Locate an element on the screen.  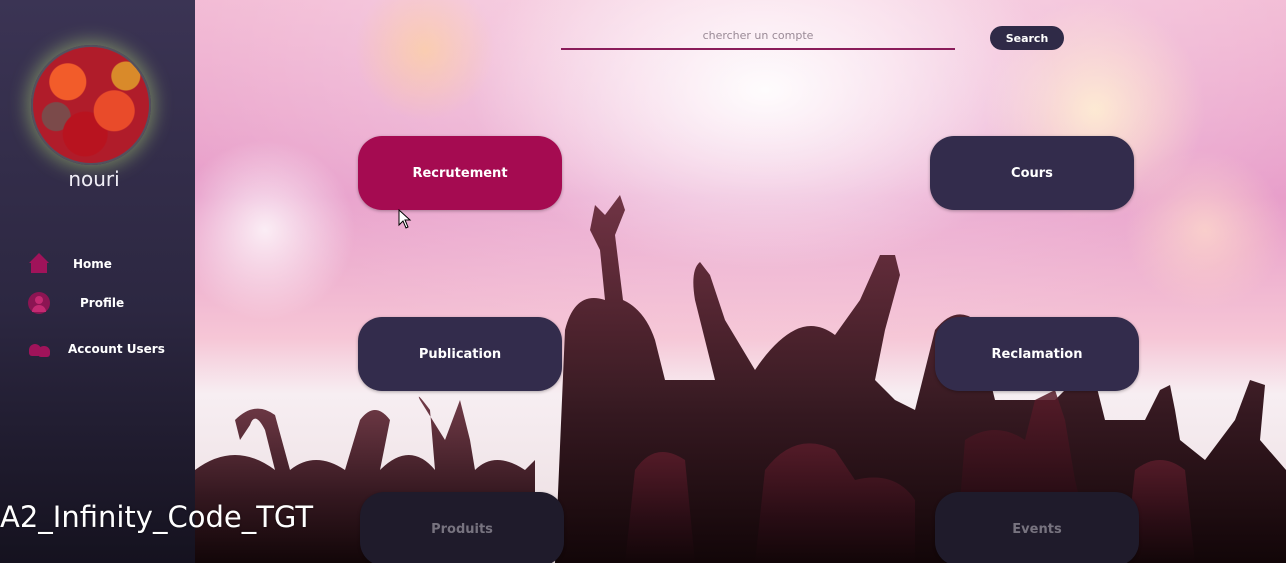
sidebar-item-label: Profile is located at coordinates (102, 303).